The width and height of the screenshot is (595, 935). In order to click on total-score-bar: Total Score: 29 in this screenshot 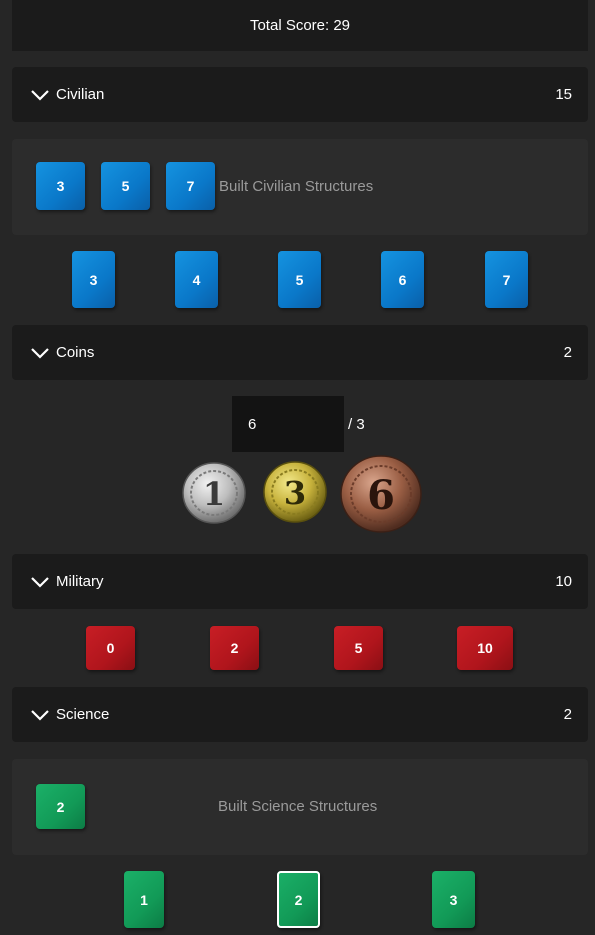, I will do `click(300, 25)`.